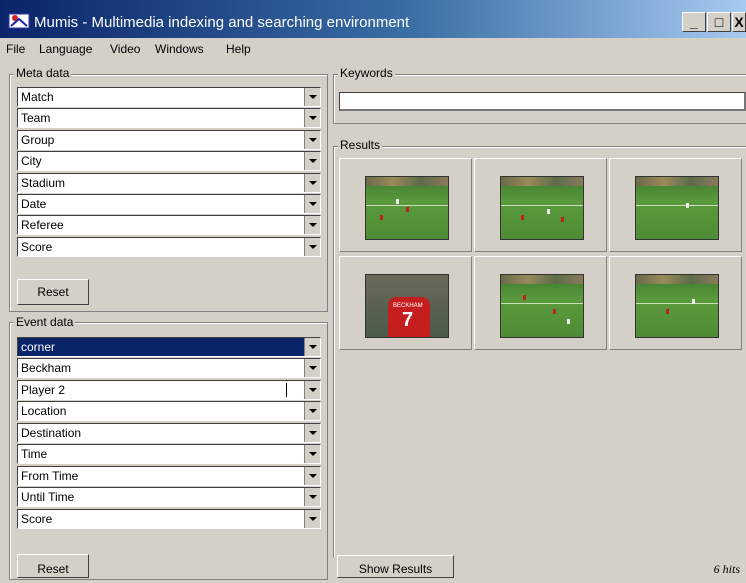 The width and height of the screenshot is (746, 583). Describe the element at coordinates (169, 183) in the screenshot. I see `combo-stadium: Stadium` at that location.